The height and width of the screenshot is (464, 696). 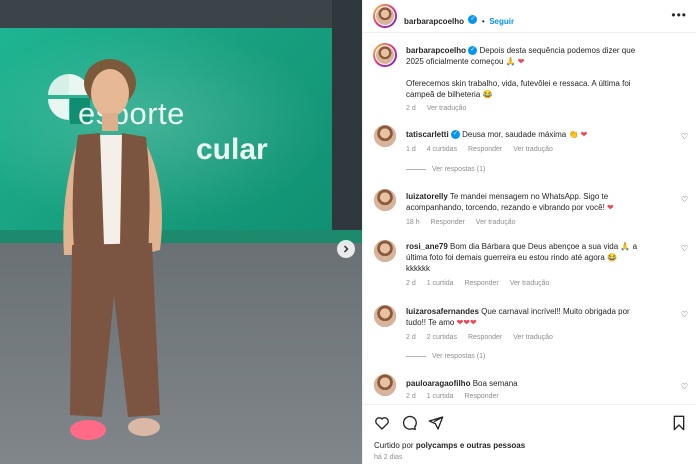 What do you see at coordinates (679, 423) in the screenshot?
I see `bookmark-icon` at bounding box center [679, 423].